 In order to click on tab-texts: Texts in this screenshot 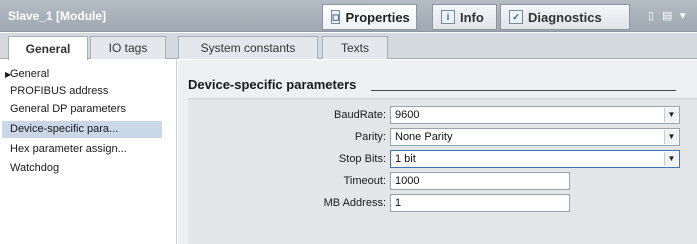, I will do `click(355, 47)`.